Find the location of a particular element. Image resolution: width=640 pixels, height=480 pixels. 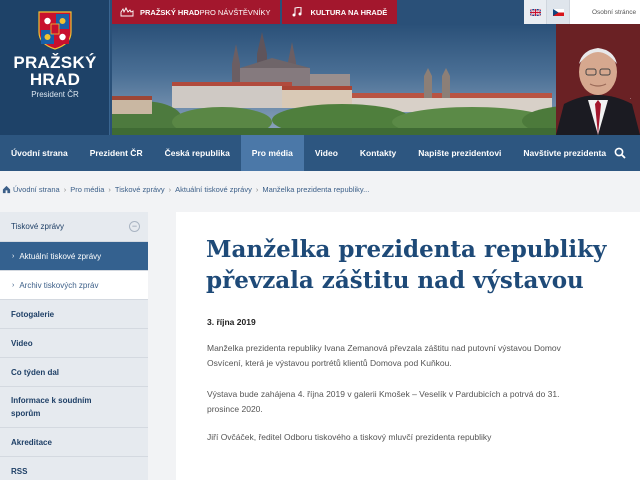

sidebar-subitem-label: Archiv tiskových zpráv is located at coordinates (59, 285).